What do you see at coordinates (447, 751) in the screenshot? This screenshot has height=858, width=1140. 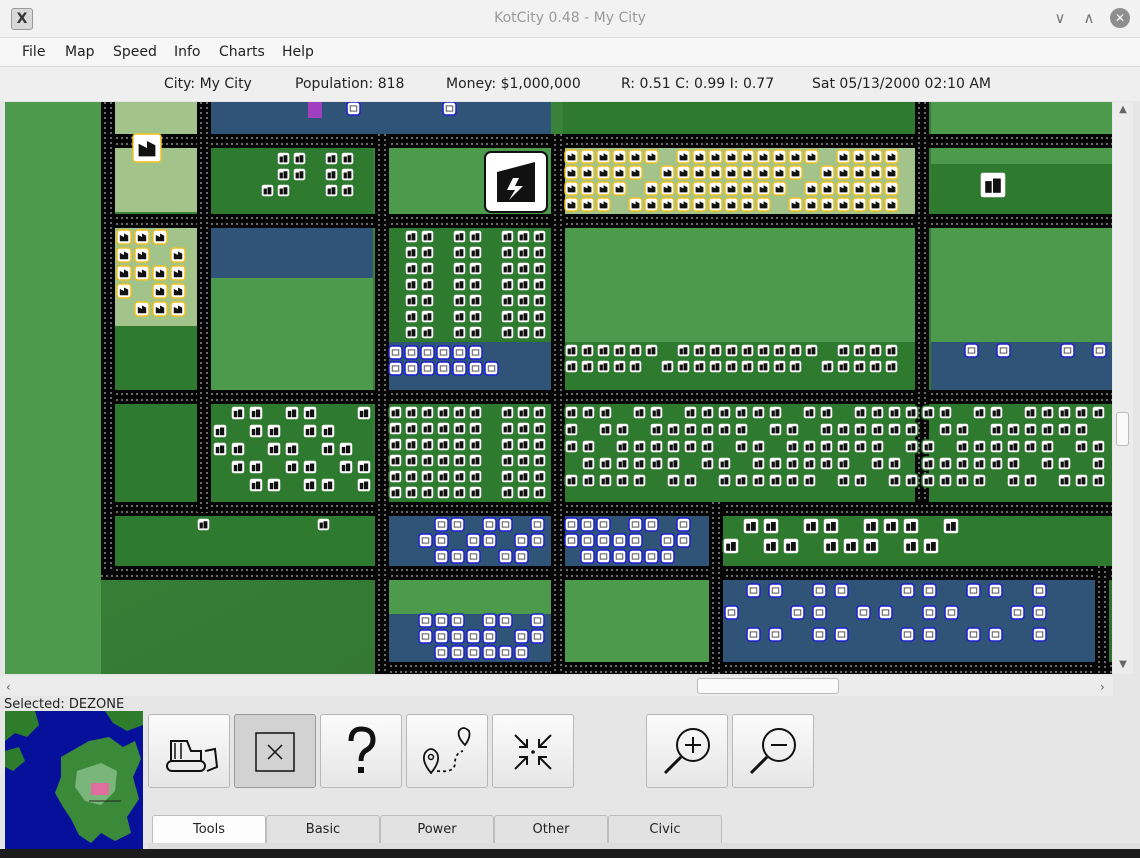 I see `route-button` at bounding box center [447, 751].